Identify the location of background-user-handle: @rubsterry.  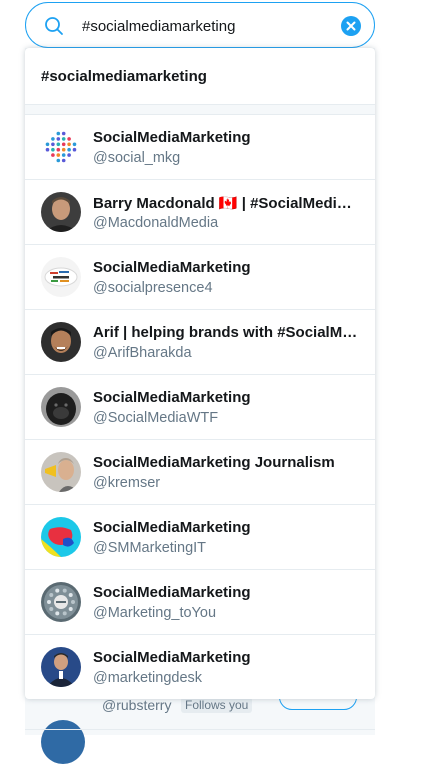
(137, 705).